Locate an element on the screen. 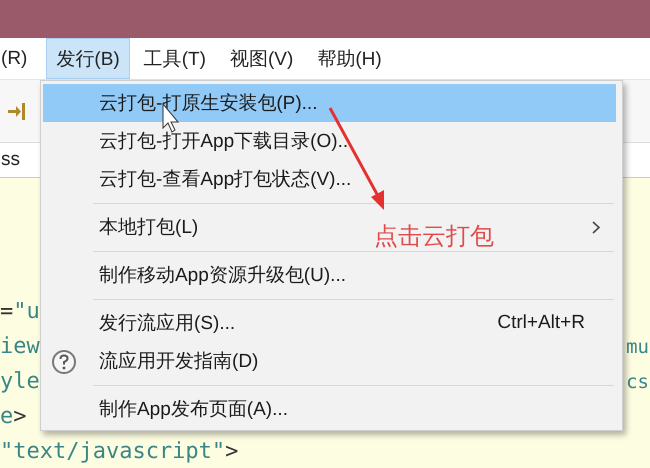  code-text: mu is located at coordinates (637, 347).